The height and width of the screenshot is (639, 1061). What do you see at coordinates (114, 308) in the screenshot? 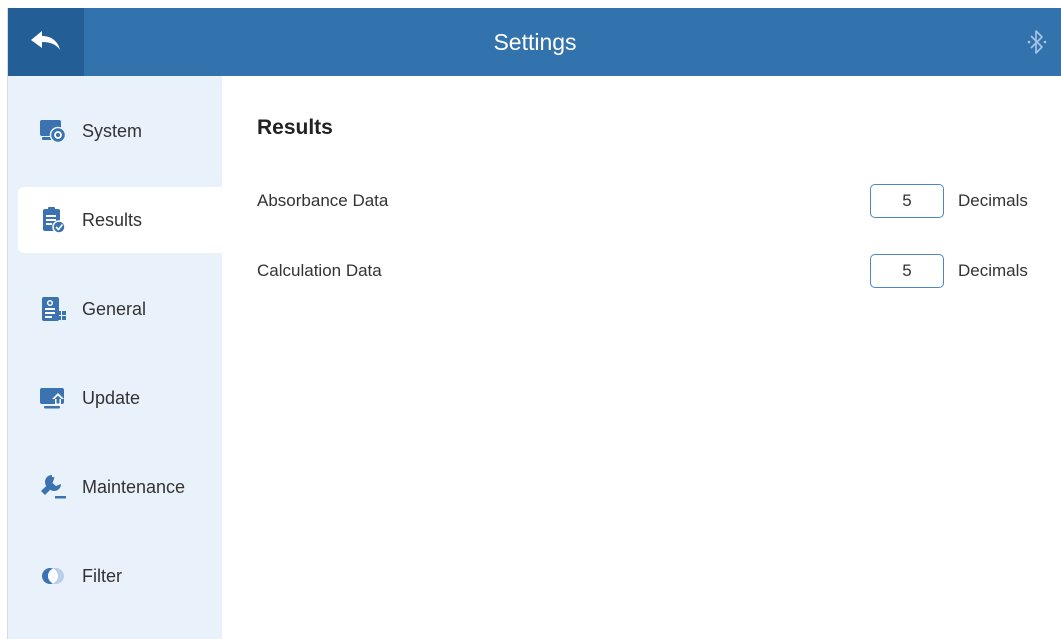
I see `sidebar-item-label: General` at bounding box center [114, 308].